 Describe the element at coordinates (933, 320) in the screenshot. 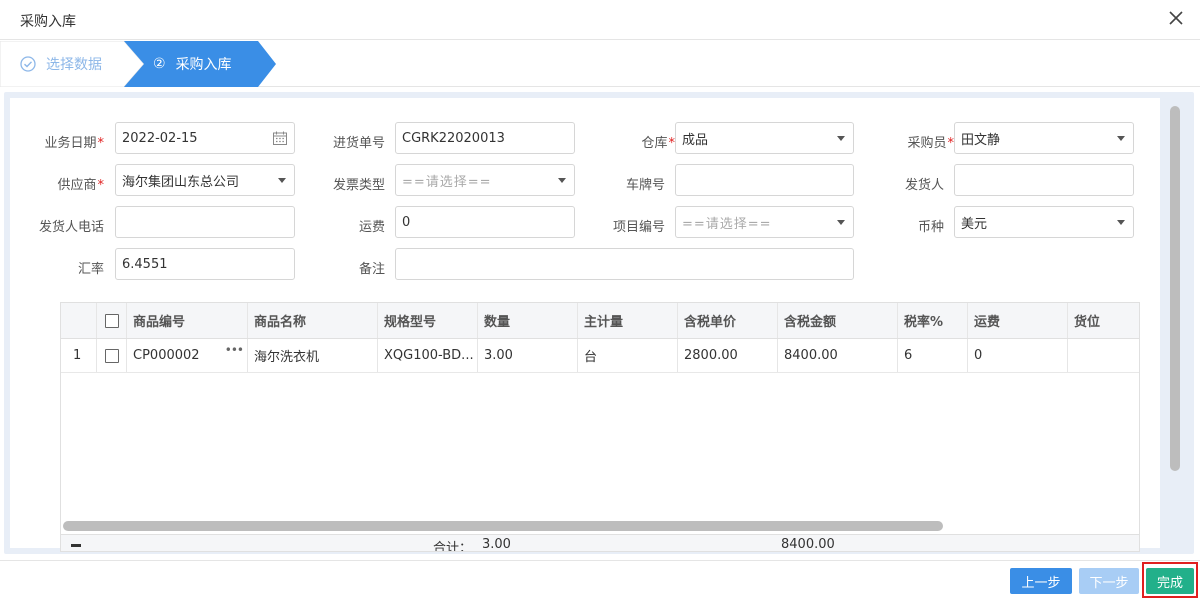

I see `column-header: 税率%` at that location.